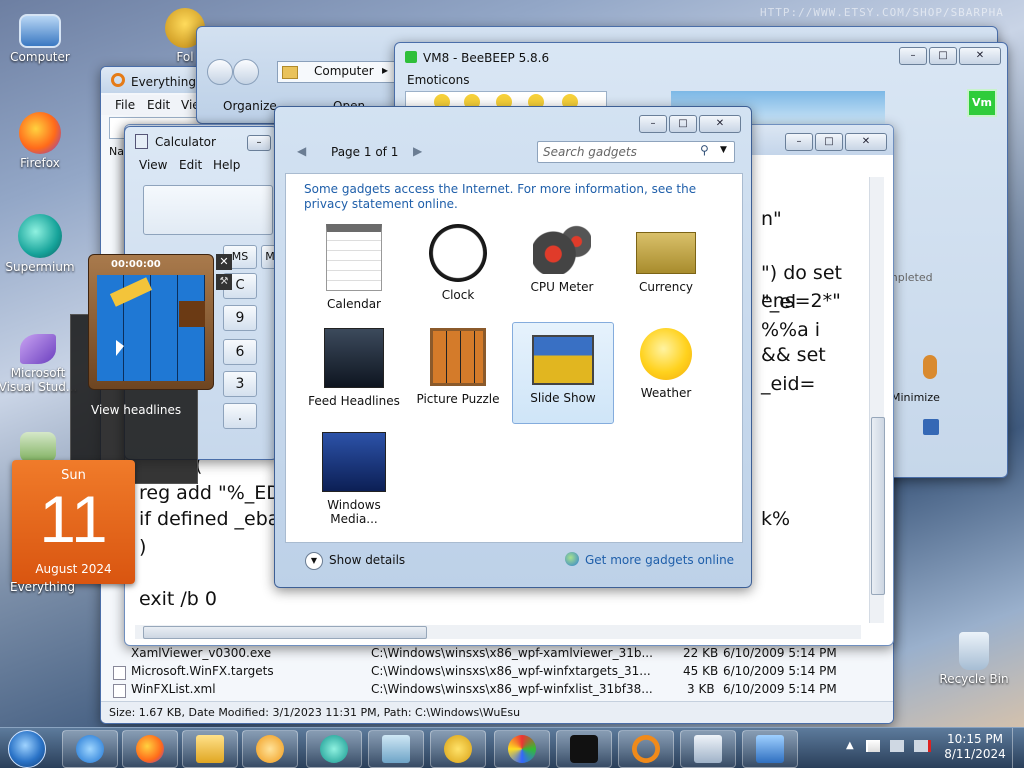 The height and width of the screenshot is (768, 1024). Describe the element at coordinates (270, 749) in the screenshot. I see `taskbar-media-player` at that location.